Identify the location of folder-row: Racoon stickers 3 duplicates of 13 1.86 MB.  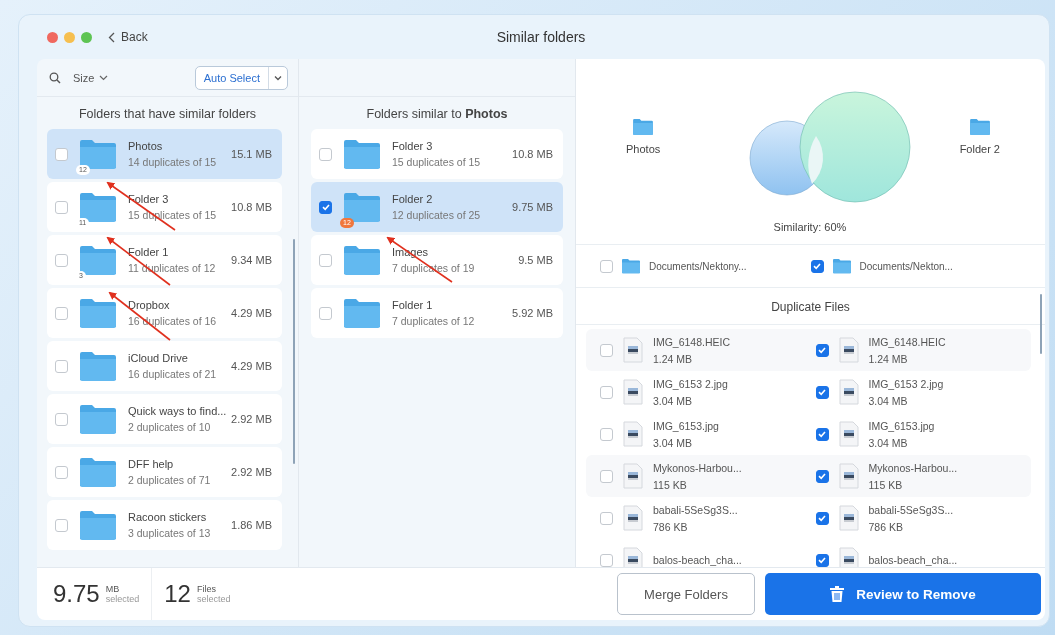
(164, 525).